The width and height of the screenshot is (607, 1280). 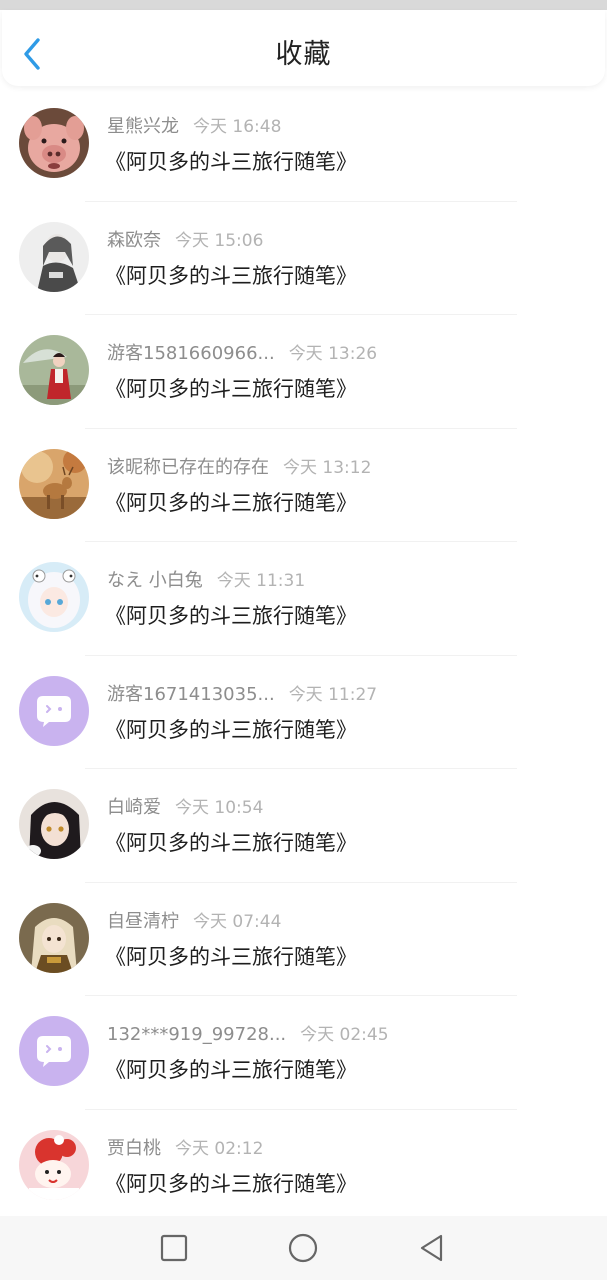 I want to click on list-item: 自昼清柠 今天 07:44 《阿贝多的斗三旅行随笔》, so click(x=303, y=939).